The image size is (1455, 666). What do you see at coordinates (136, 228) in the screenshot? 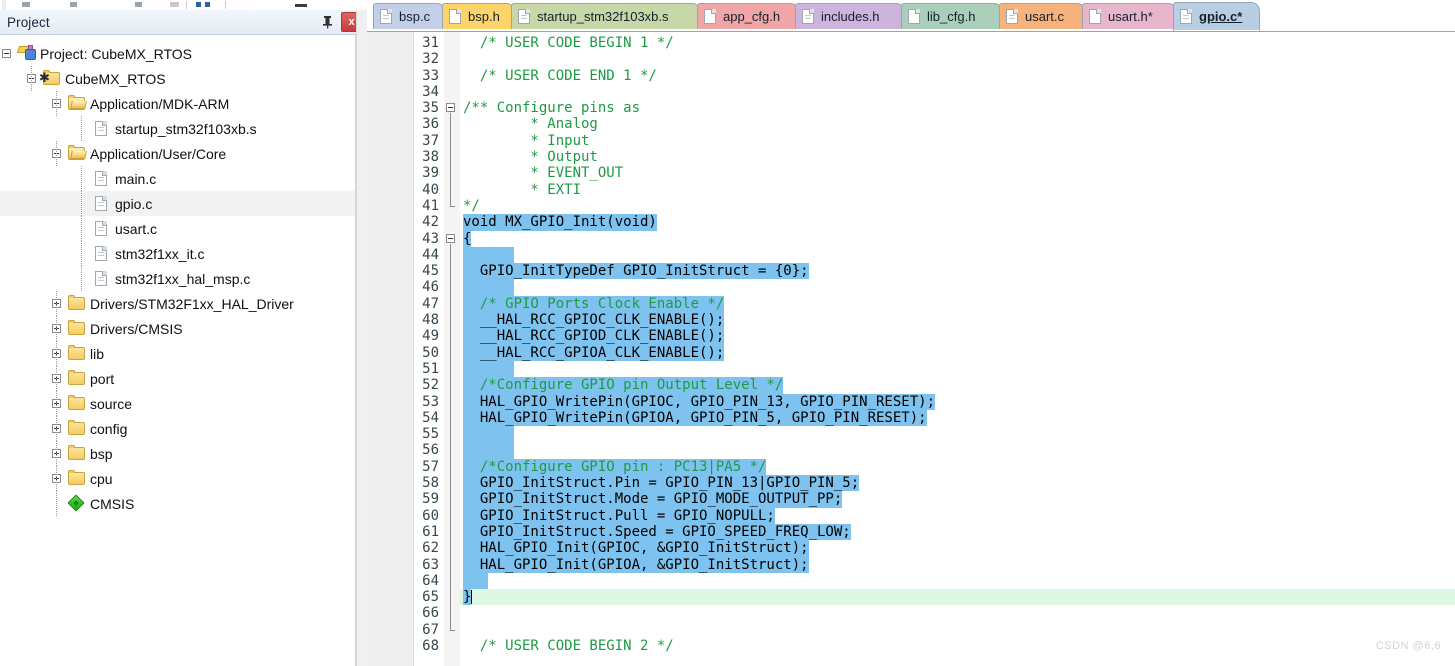
I see `tree-item-label: usart.c` at bounding box center [136, 228].